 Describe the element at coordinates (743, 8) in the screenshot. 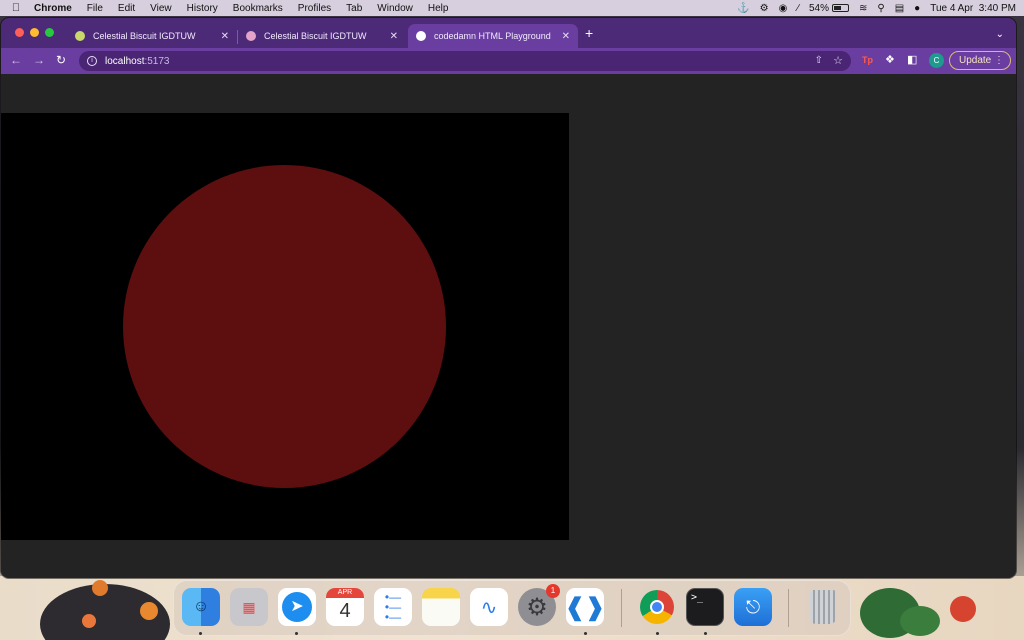

I see `docker-icon: ⚓` at that location.